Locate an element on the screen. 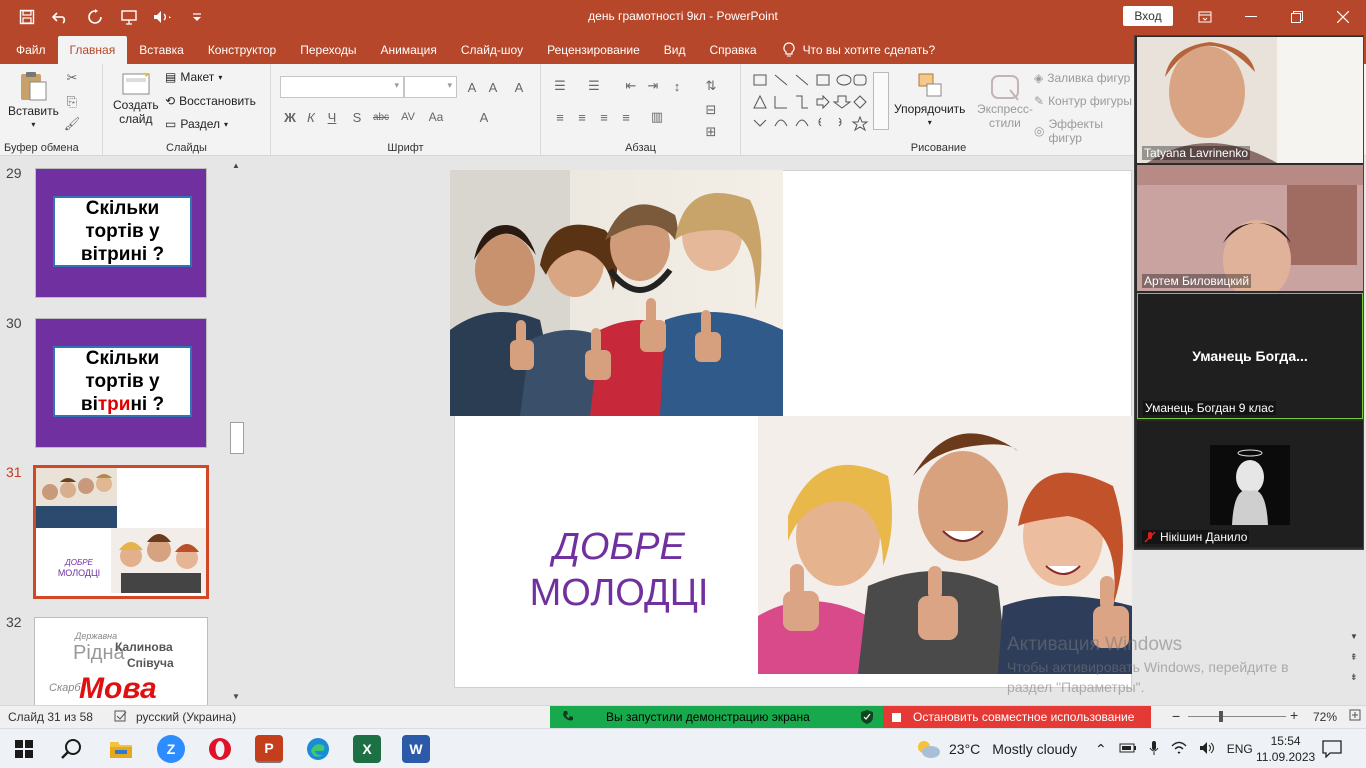  line-spacing-icon: ↕ is located at coordinates (677, 86).